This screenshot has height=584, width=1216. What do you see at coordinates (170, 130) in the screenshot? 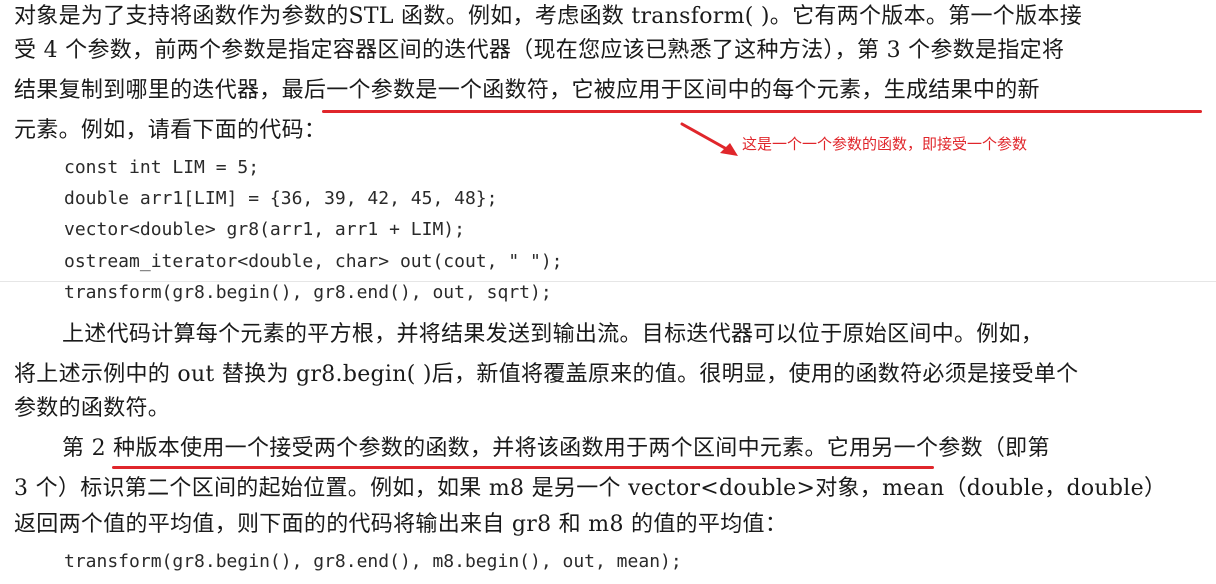
I see `paragraph1-line4: 元素。例如，请看下面的代码：` at bounding box center [170, 130].